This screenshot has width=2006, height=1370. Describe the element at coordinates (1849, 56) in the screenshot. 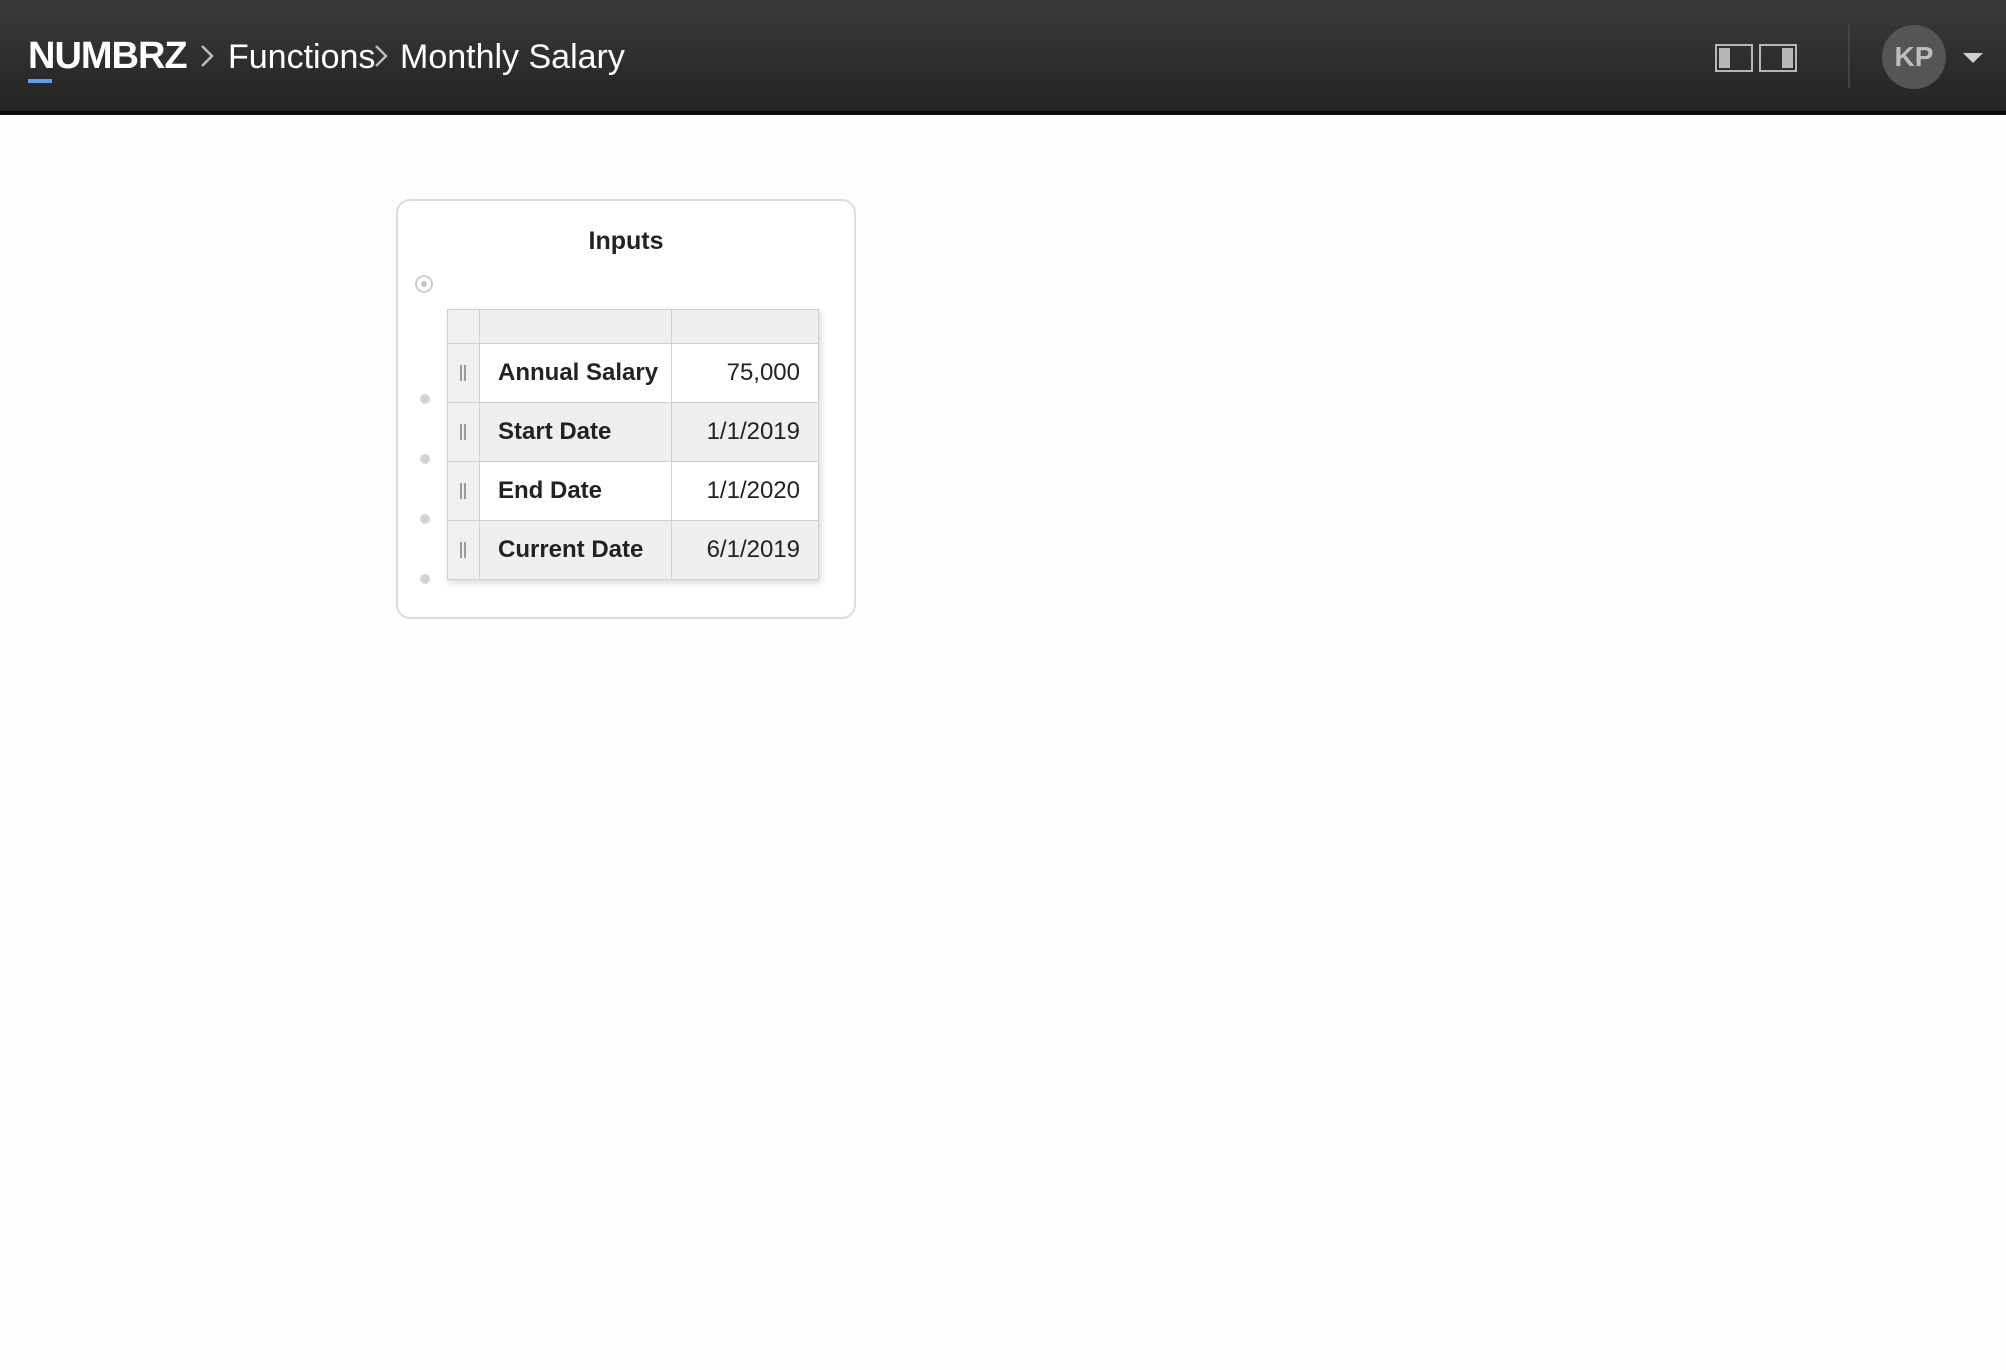

I see `header-divider` at that location.